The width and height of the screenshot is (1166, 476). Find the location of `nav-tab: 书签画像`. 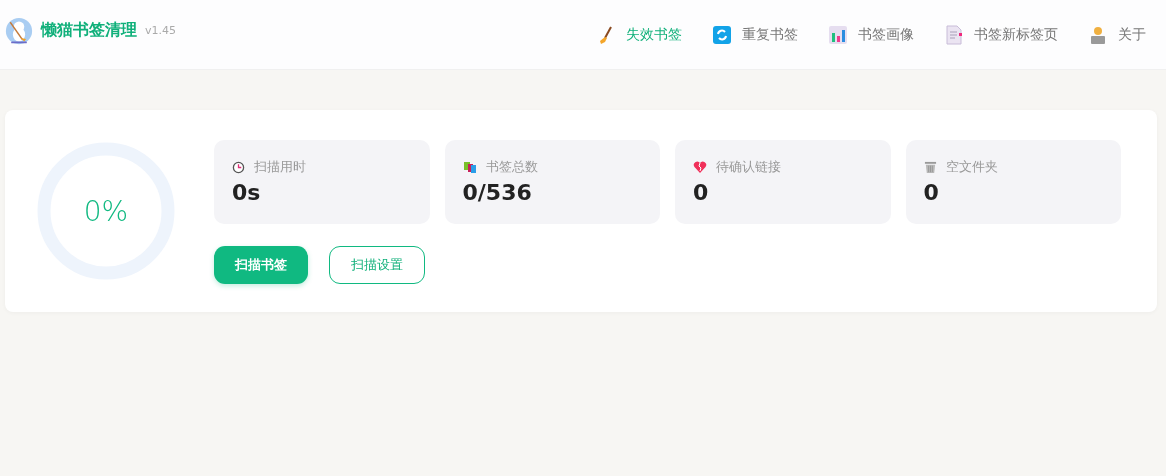

nav-tab: 书签画像 is located at coordinates (871, 34).